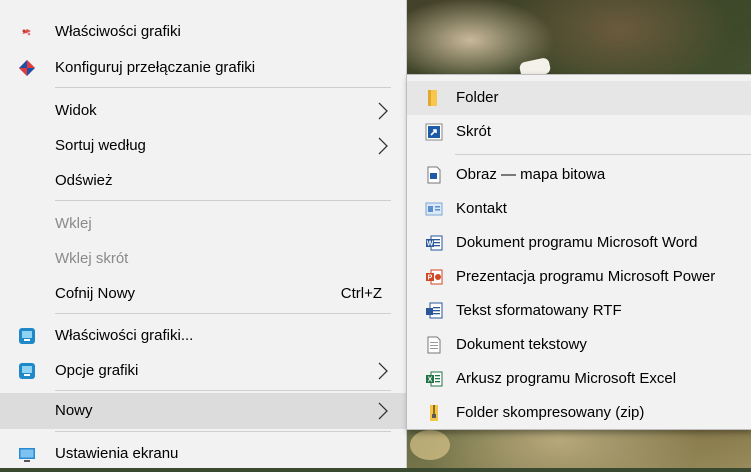 This screenshot has height=472, width=751. Describe the element at coordinates (430, 244) in the screenshot. I see `svg-text: W` at that location.